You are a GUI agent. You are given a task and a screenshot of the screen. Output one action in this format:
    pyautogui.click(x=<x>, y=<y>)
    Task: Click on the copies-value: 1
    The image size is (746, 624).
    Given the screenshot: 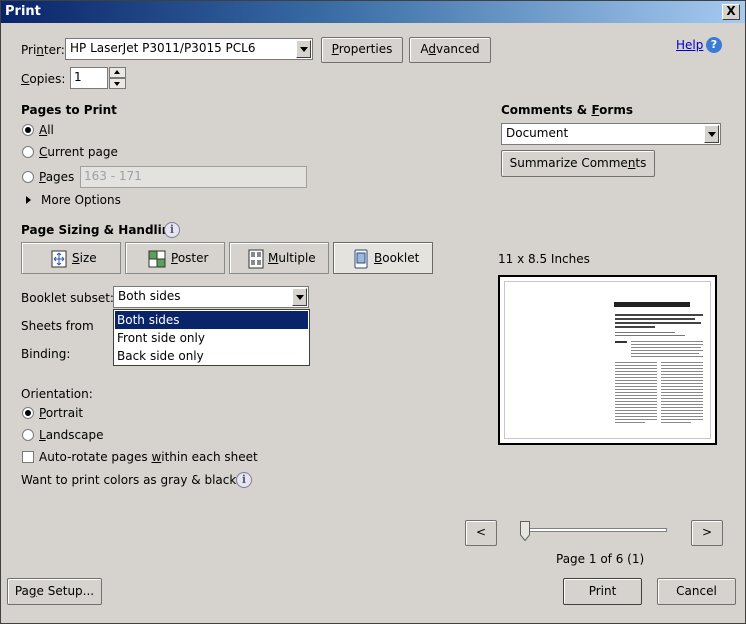 What is the action you would take?
    pyautogui.click(x=78, y=77)
    